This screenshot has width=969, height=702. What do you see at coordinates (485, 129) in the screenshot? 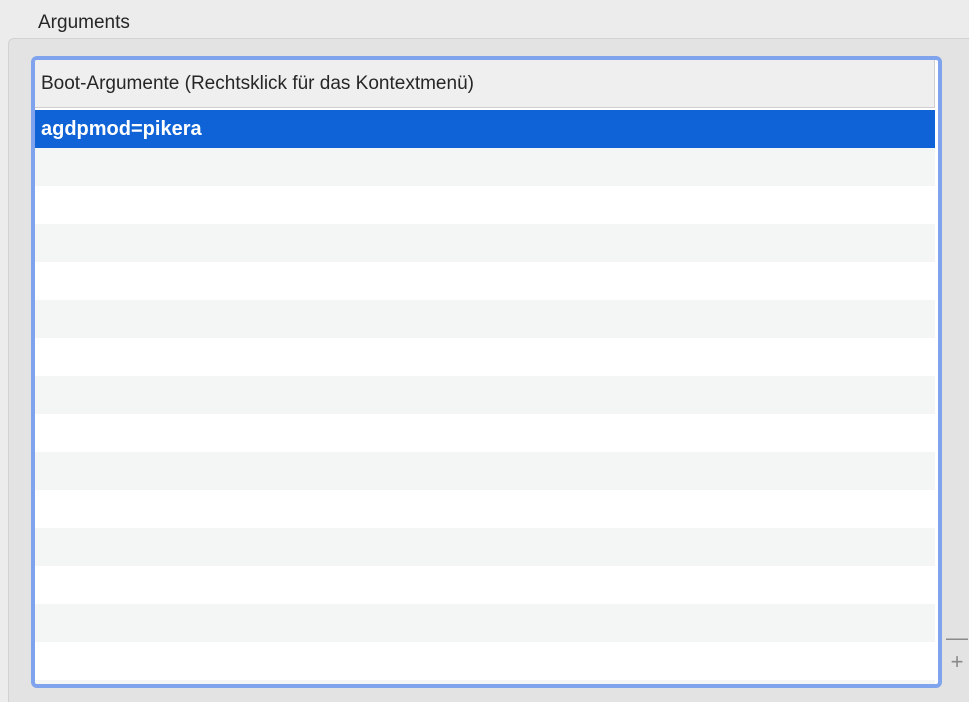
I see `table-row: agdpmod=pikera` at bounding box center [485, 129].